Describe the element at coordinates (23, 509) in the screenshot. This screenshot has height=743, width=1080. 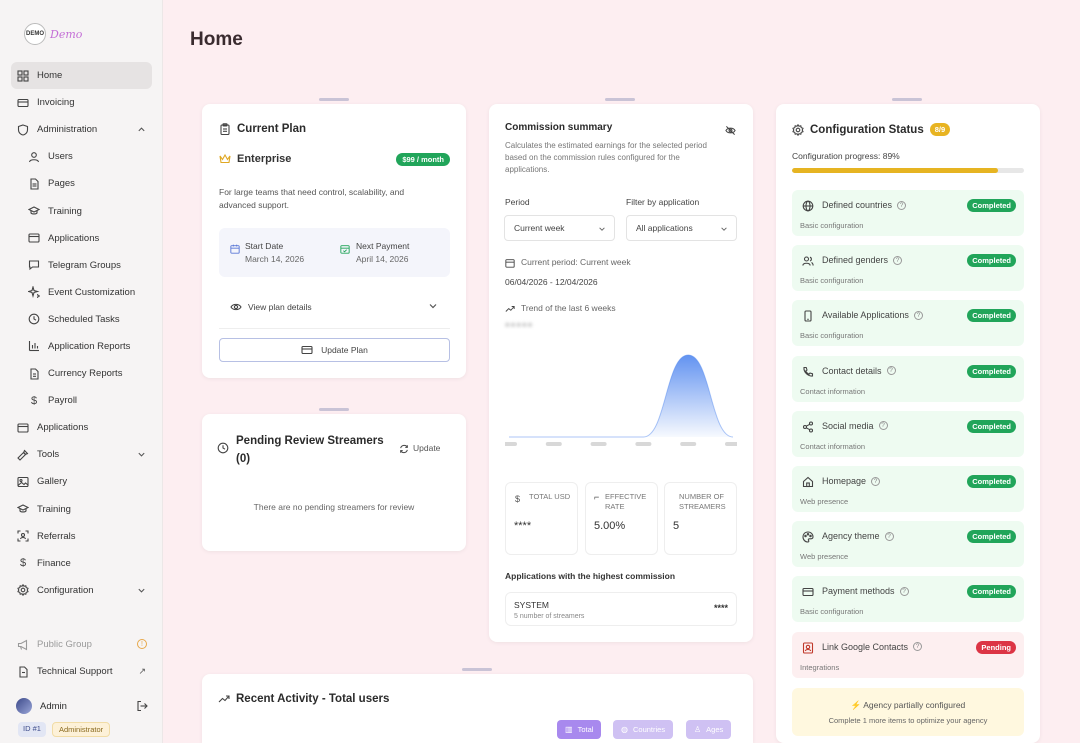
I see `graduation-icon` at that location.